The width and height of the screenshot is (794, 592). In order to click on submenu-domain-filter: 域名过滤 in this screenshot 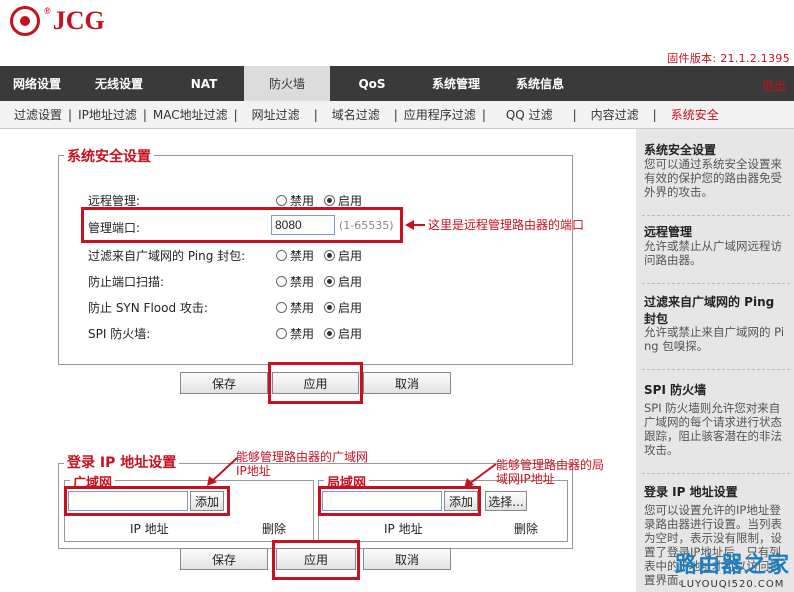, I will do `click(356, 114)`.